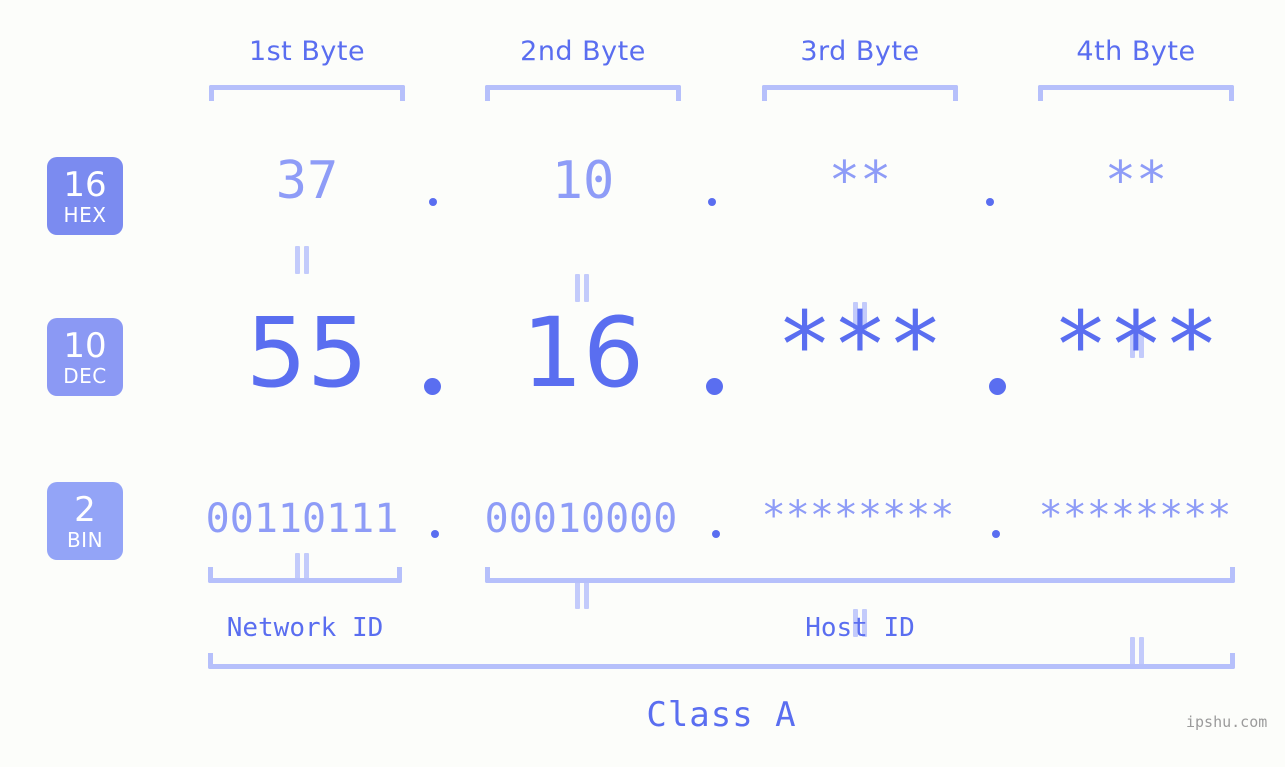 The width and height of the screenshot is (1285, 767). I want to click on base-badge-bin-name: BIN, so click(85, 539).